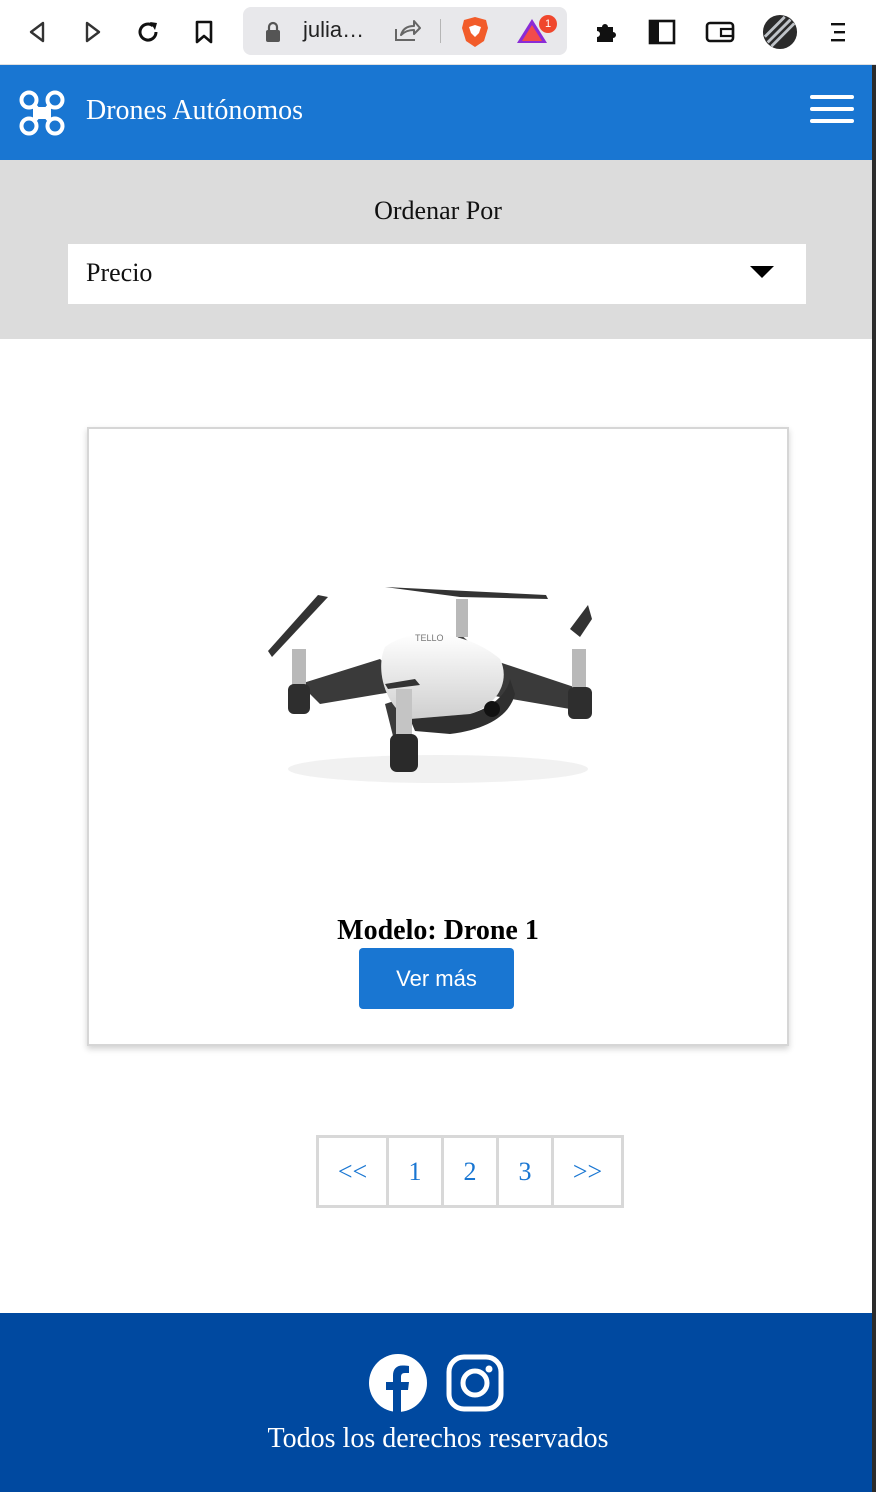 The height and width of the screenshot is (1492, 876). What do you see at coordinates (548, 24) in the screenshot?
I see `rewards-badge: 1` at bounding box center [548, 24].